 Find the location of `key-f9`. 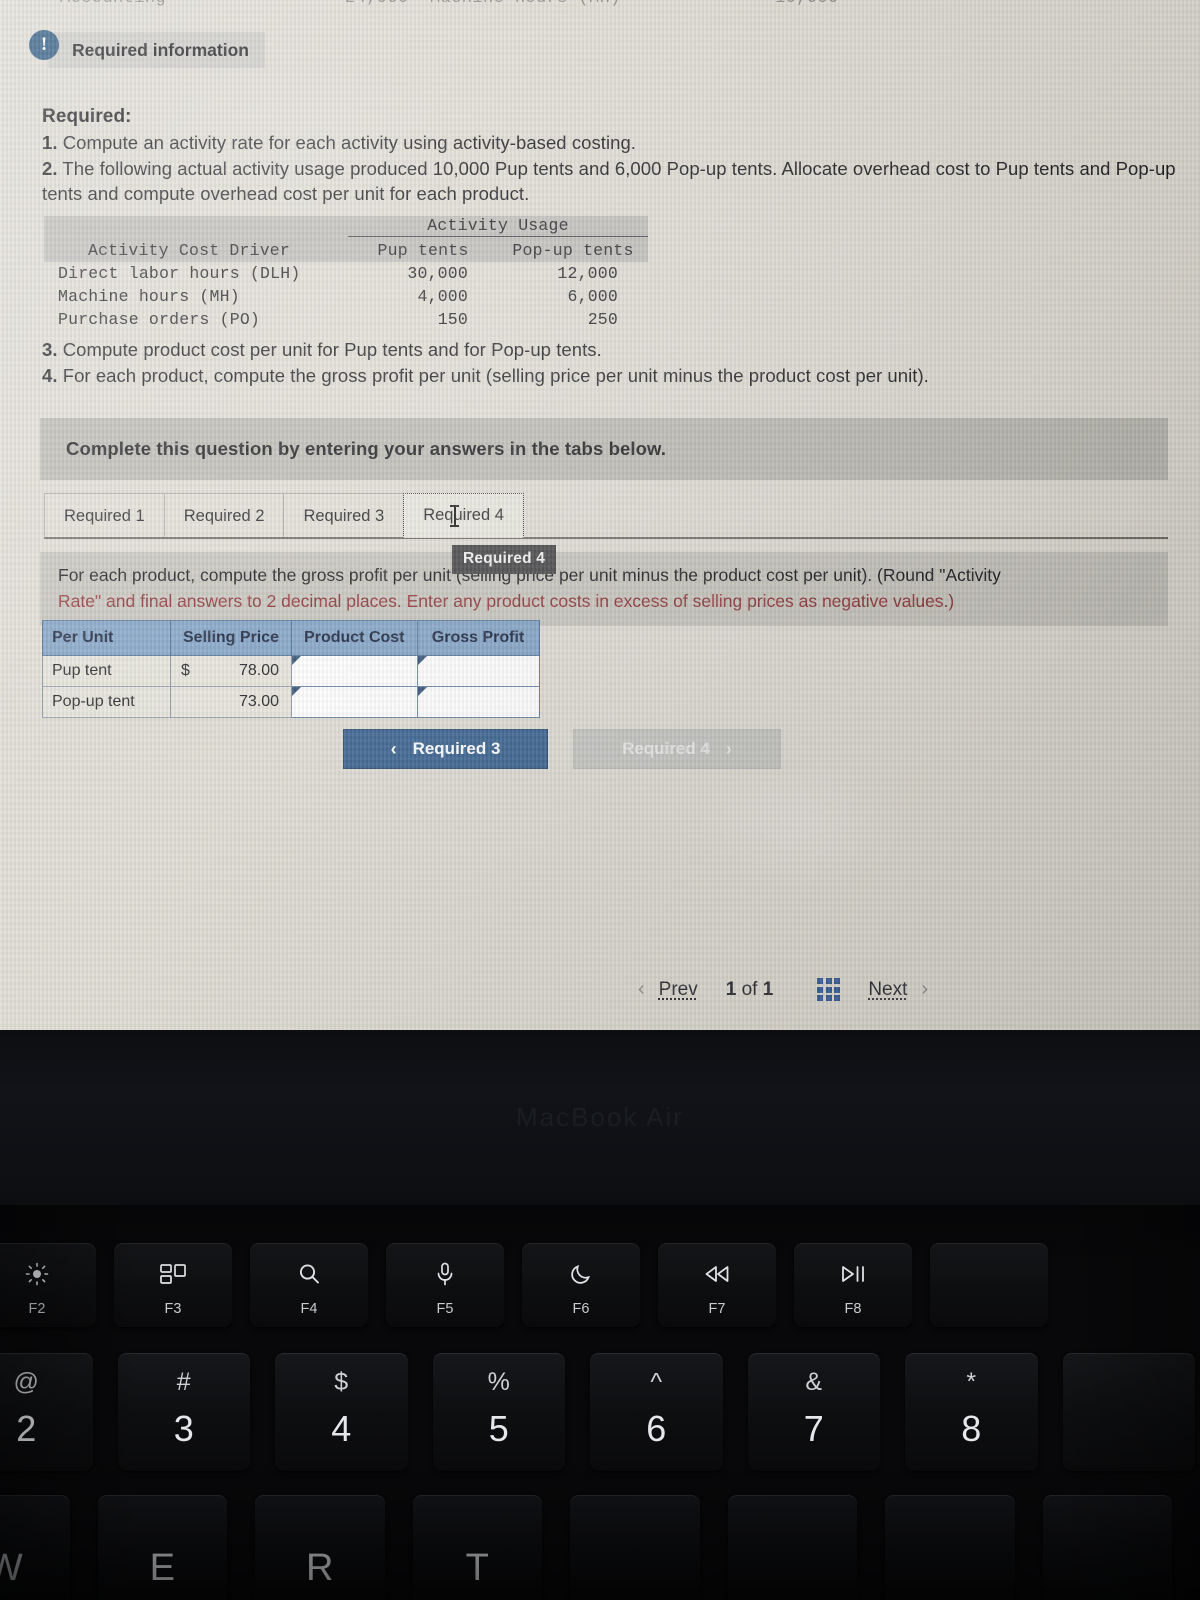

key-f9 is located at coordinates (989, 1285).